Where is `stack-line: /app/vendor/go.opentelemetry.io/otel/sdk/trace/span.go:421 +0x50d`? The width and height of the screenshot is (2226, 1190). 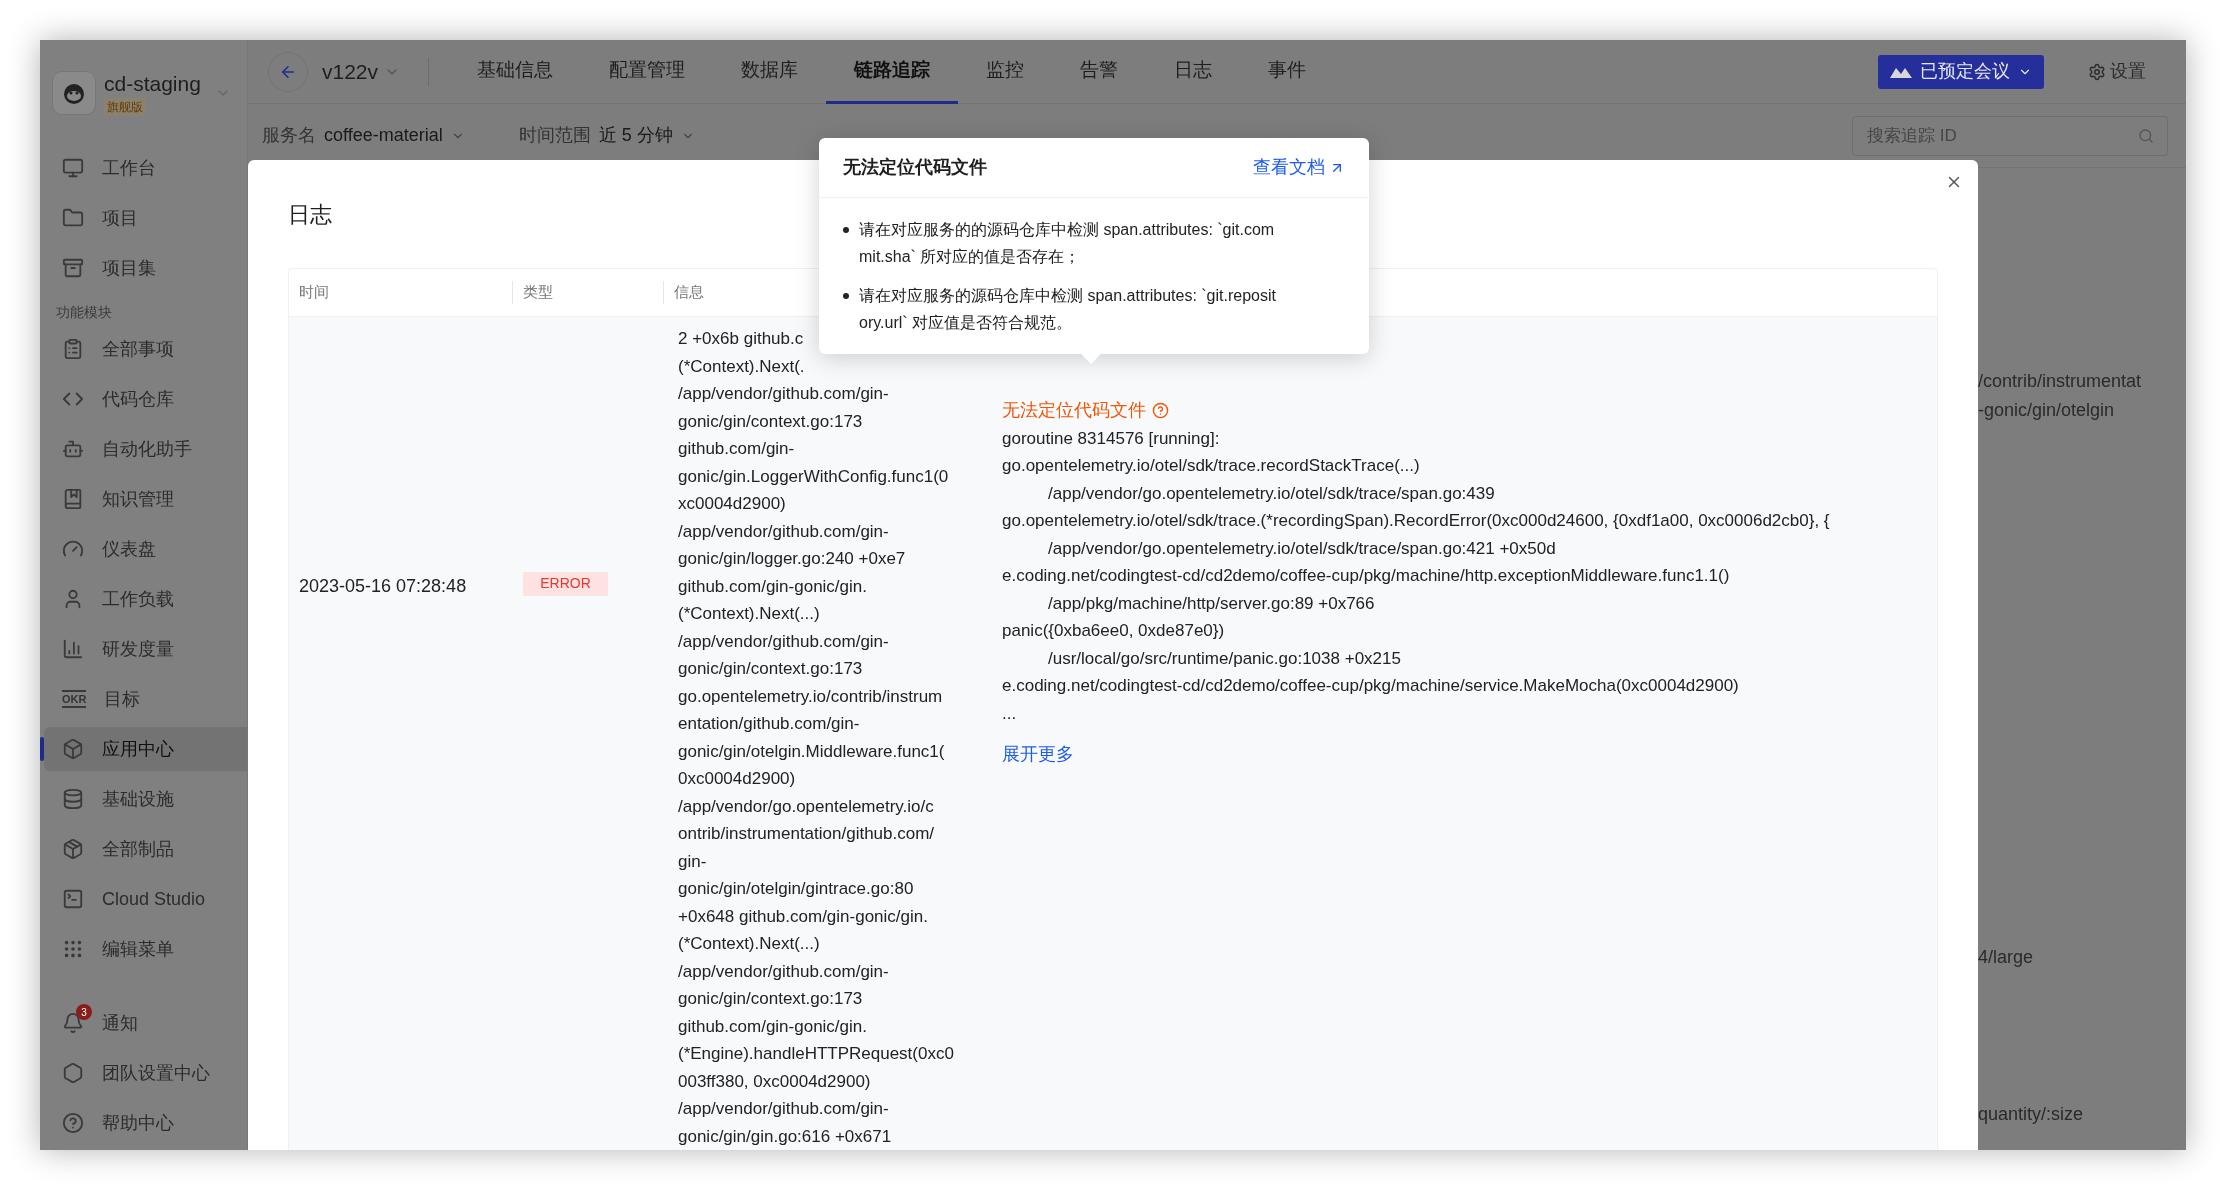
stack-line: /app/vendor/go.opentelemetry.io/otel/sdk/trace/span.go:421 +0x50d is located at coordinates (1301, 548).